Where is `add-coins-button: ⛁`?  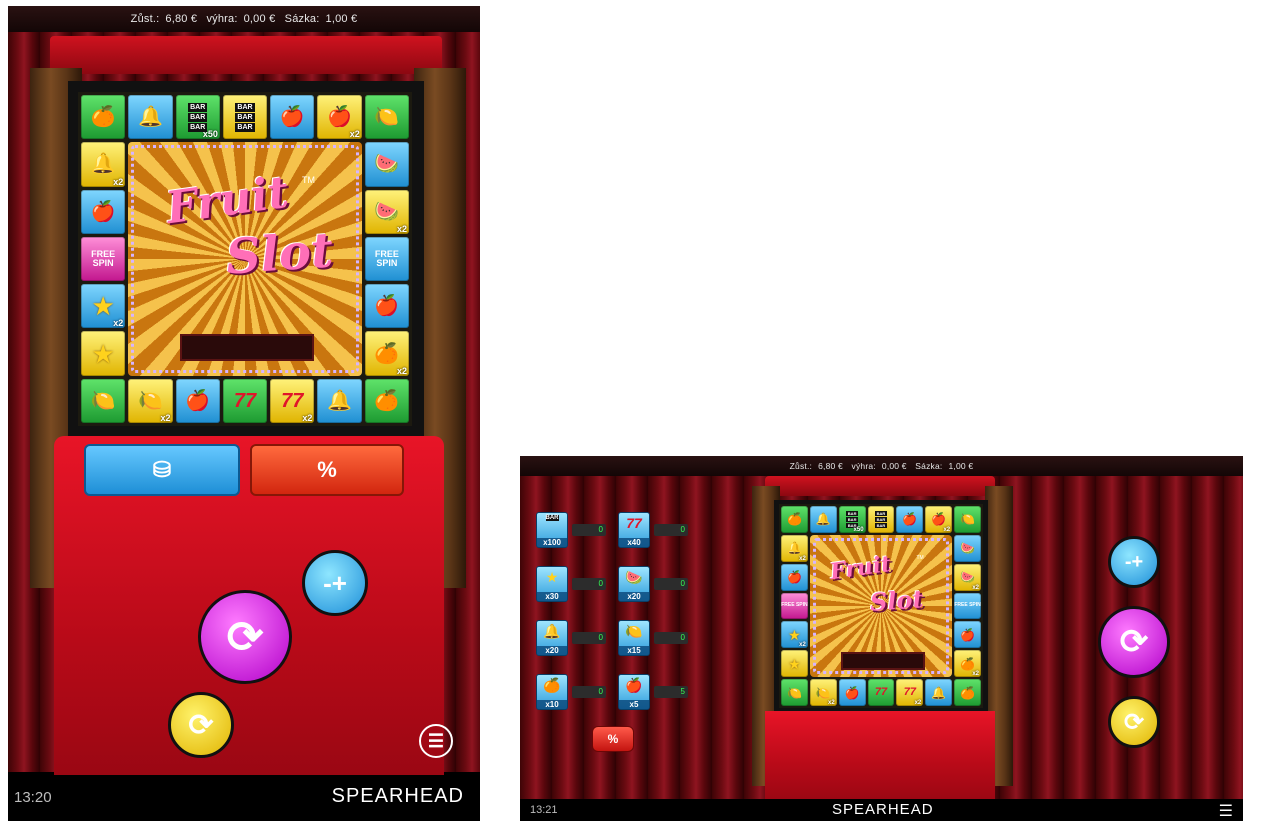
add-coins-button: ⛁ is located at coordinates (162, 470).